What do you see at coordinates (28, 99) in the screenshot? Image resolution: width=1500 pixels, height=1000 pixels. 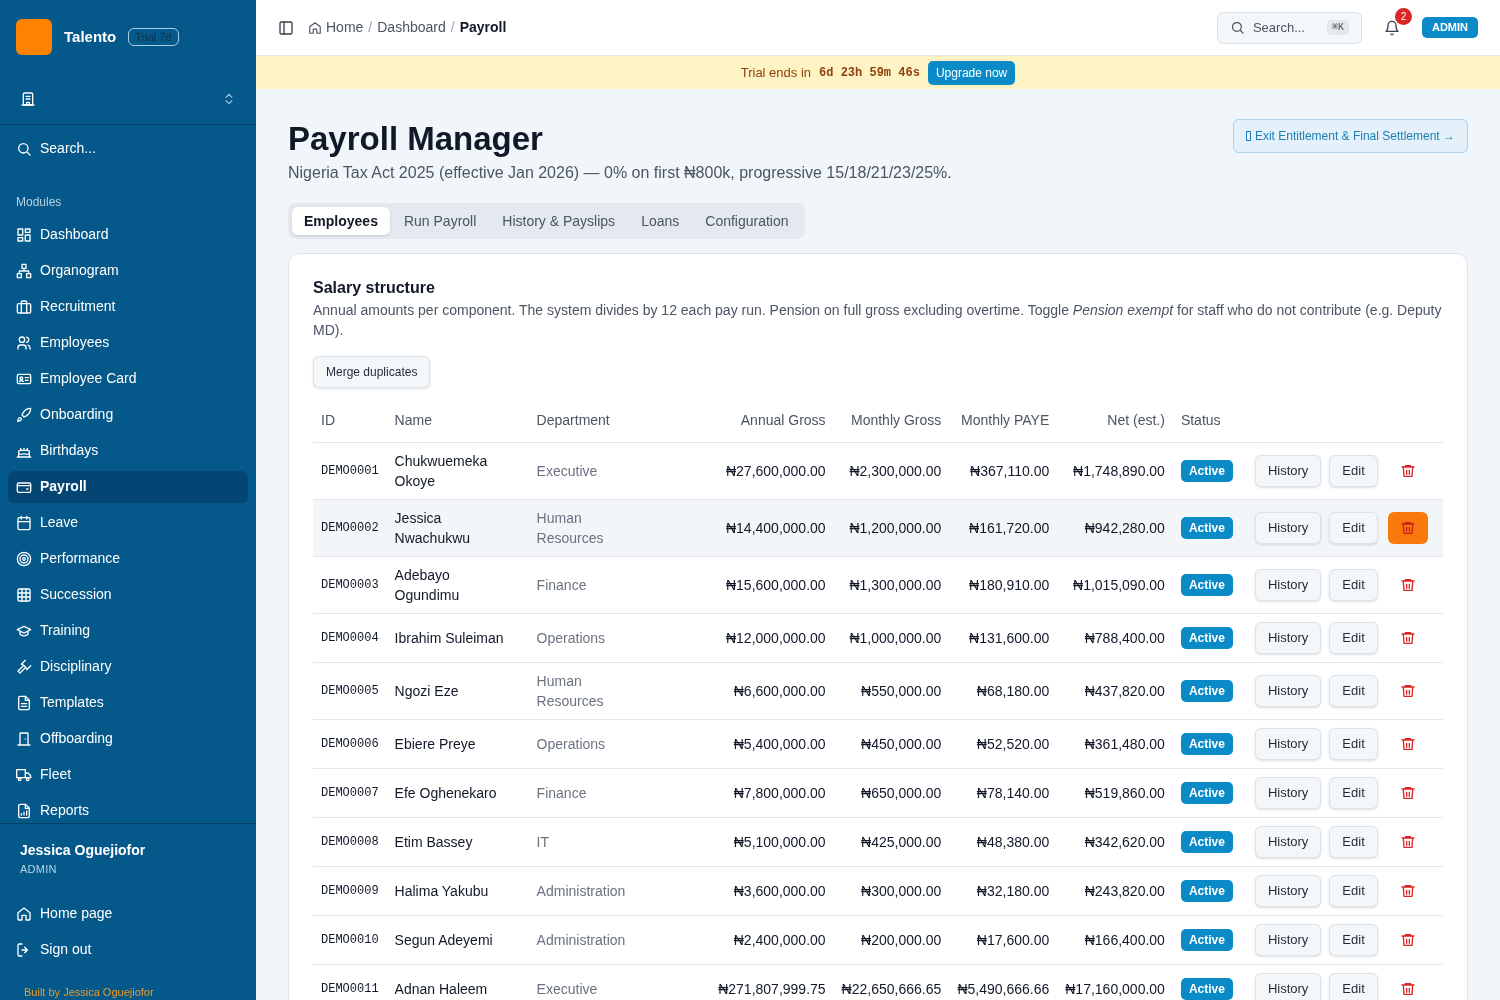 I see `building-icon` at bounding box center [28, 99].